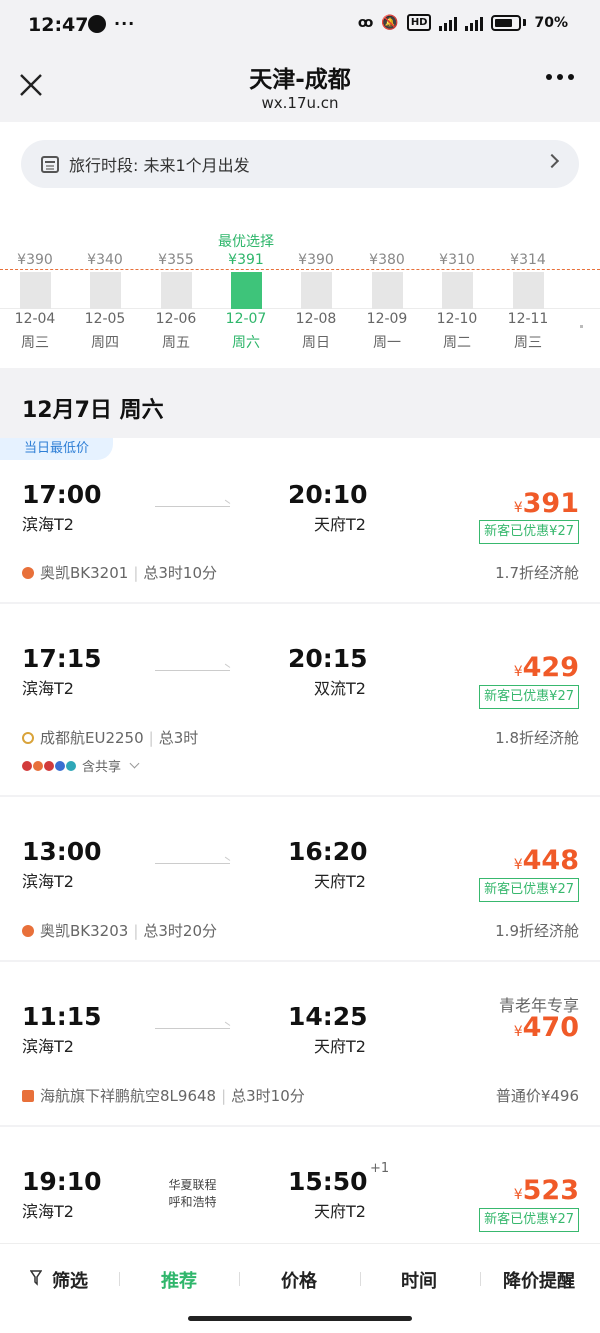 The image size is (600, 1333). I want to click on selected-date-heading: 12月7日 周六, so click(93, 410).